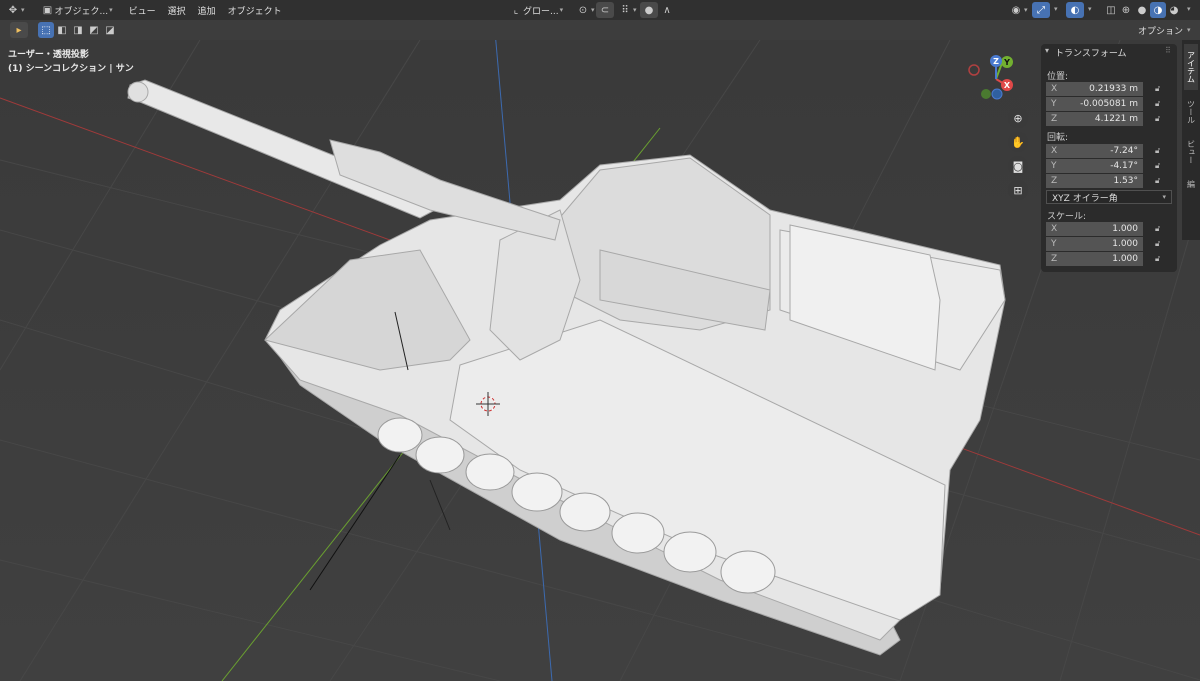  I want to click on active-tool-button: ▸, so click(19, 30).